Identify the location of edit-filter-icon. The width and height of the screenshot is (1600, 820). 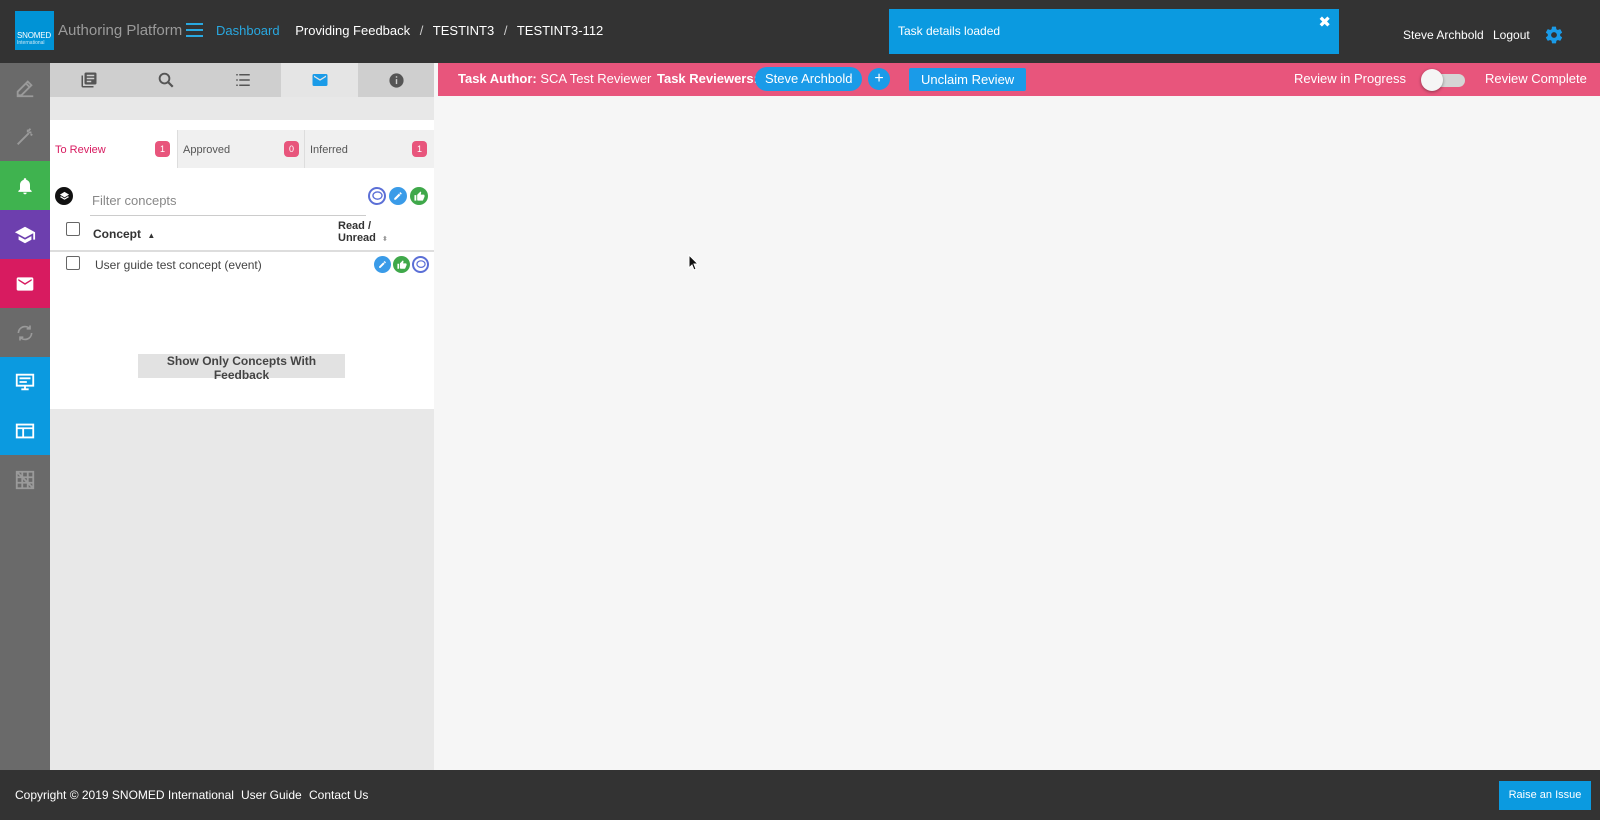
(398, 196).